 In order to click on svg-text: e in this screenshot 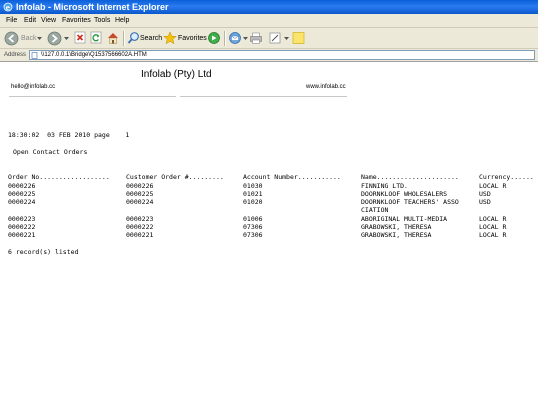, I will do `click(8, 7)`.